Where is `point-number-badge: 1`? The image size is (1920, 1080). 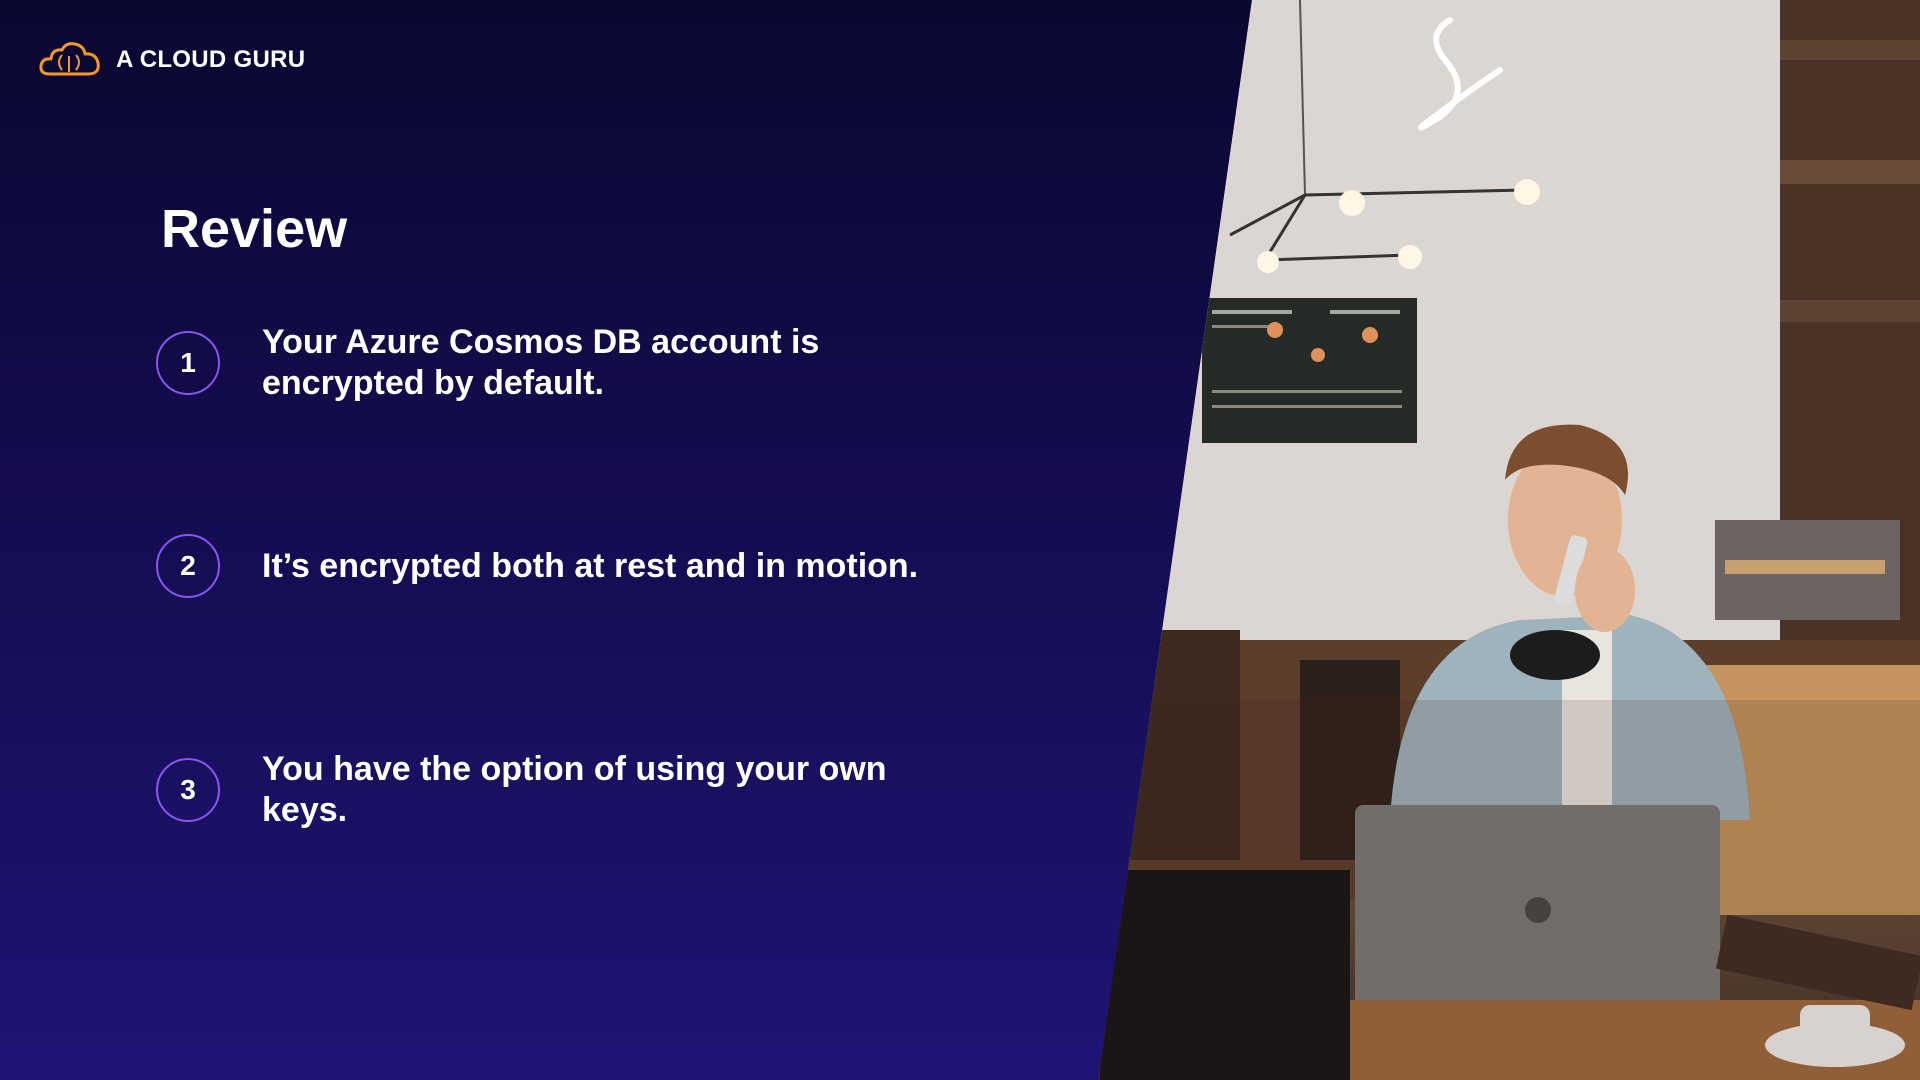
point-number-badge: 1 is located at coordinates (188, 363).